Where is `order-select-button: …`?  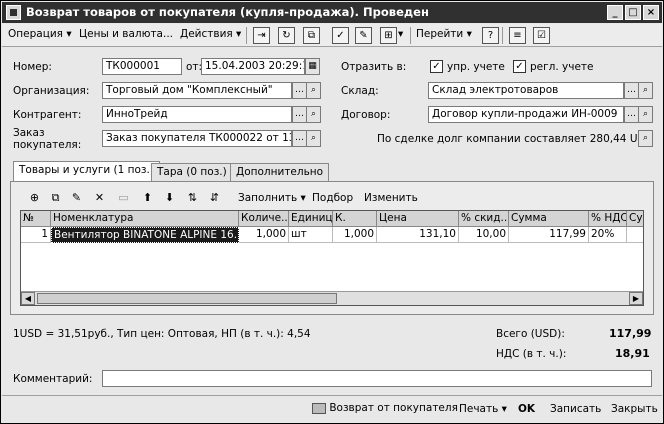
order-select-button: … is located at coordinates (299, 138).